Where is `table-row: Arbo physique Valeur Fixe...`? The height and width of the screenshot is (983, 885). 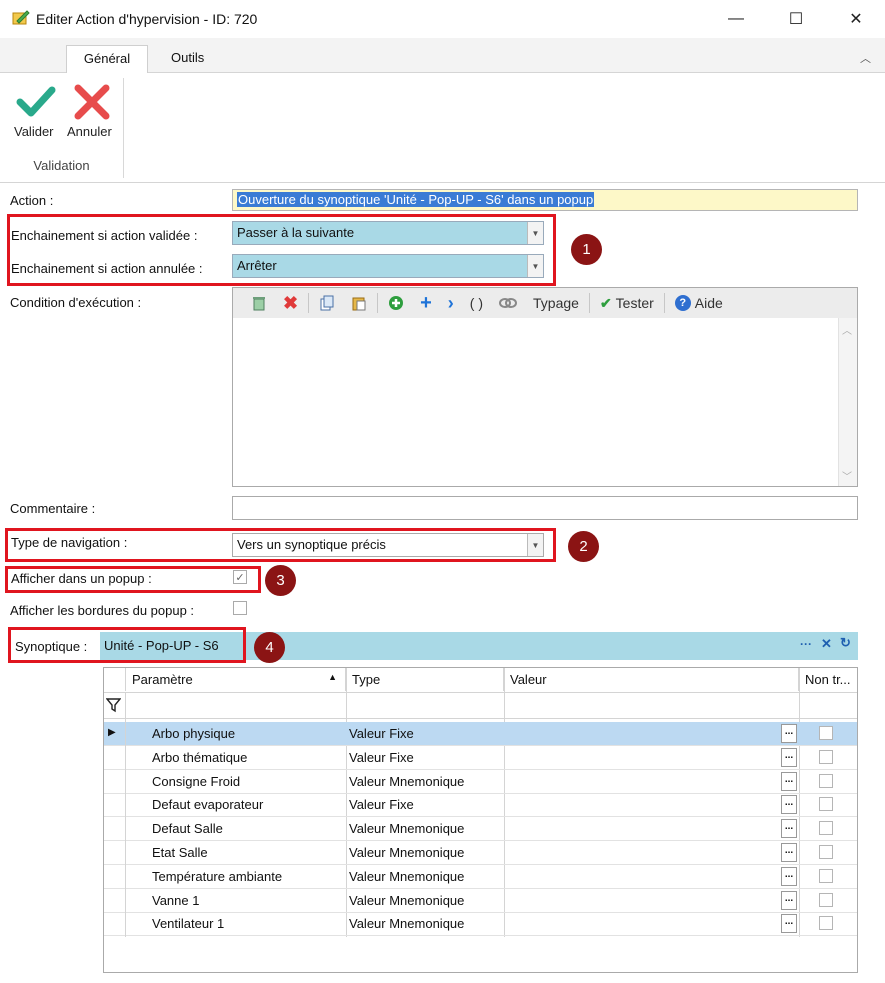 table-row: Arbo physique Valeur Fixe... is located at coordinates (480, 734).